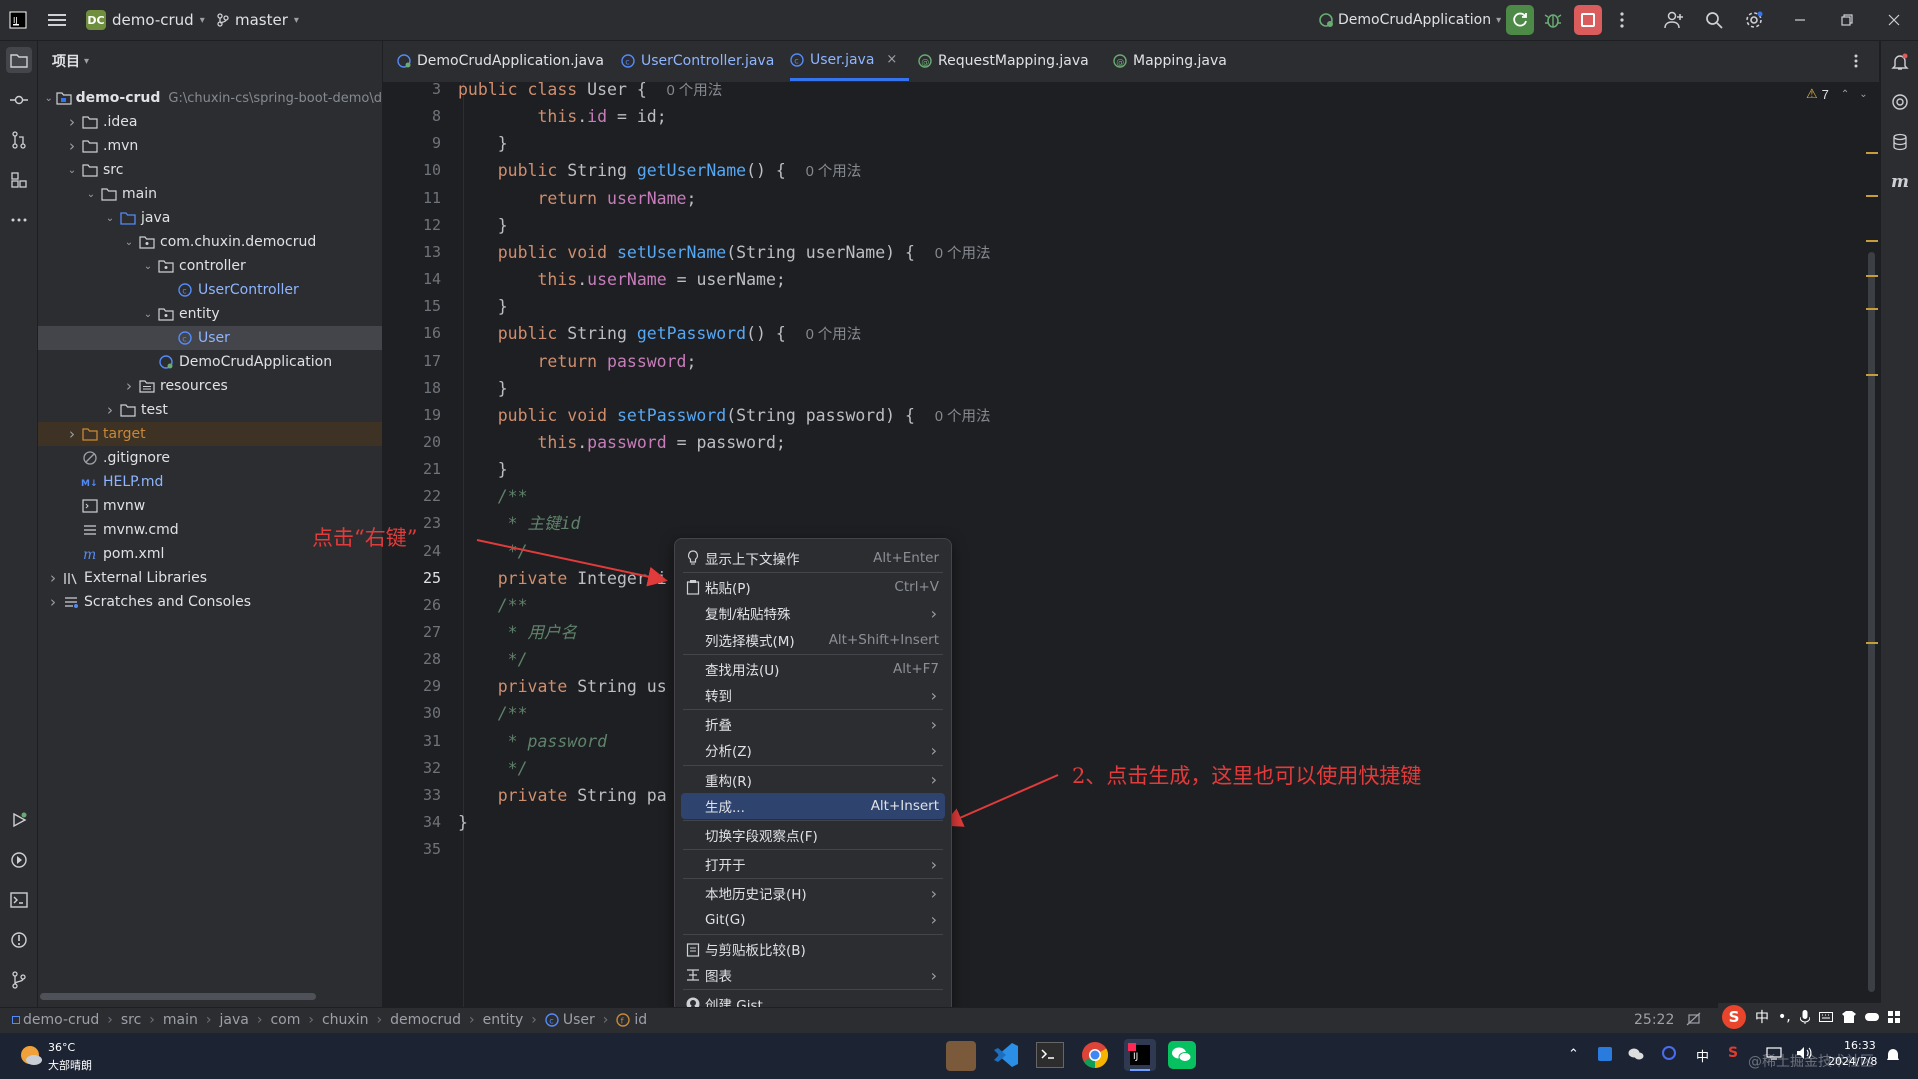  I want to click on intellij-taskbar-icon: IJ, so click(1140, 1055).